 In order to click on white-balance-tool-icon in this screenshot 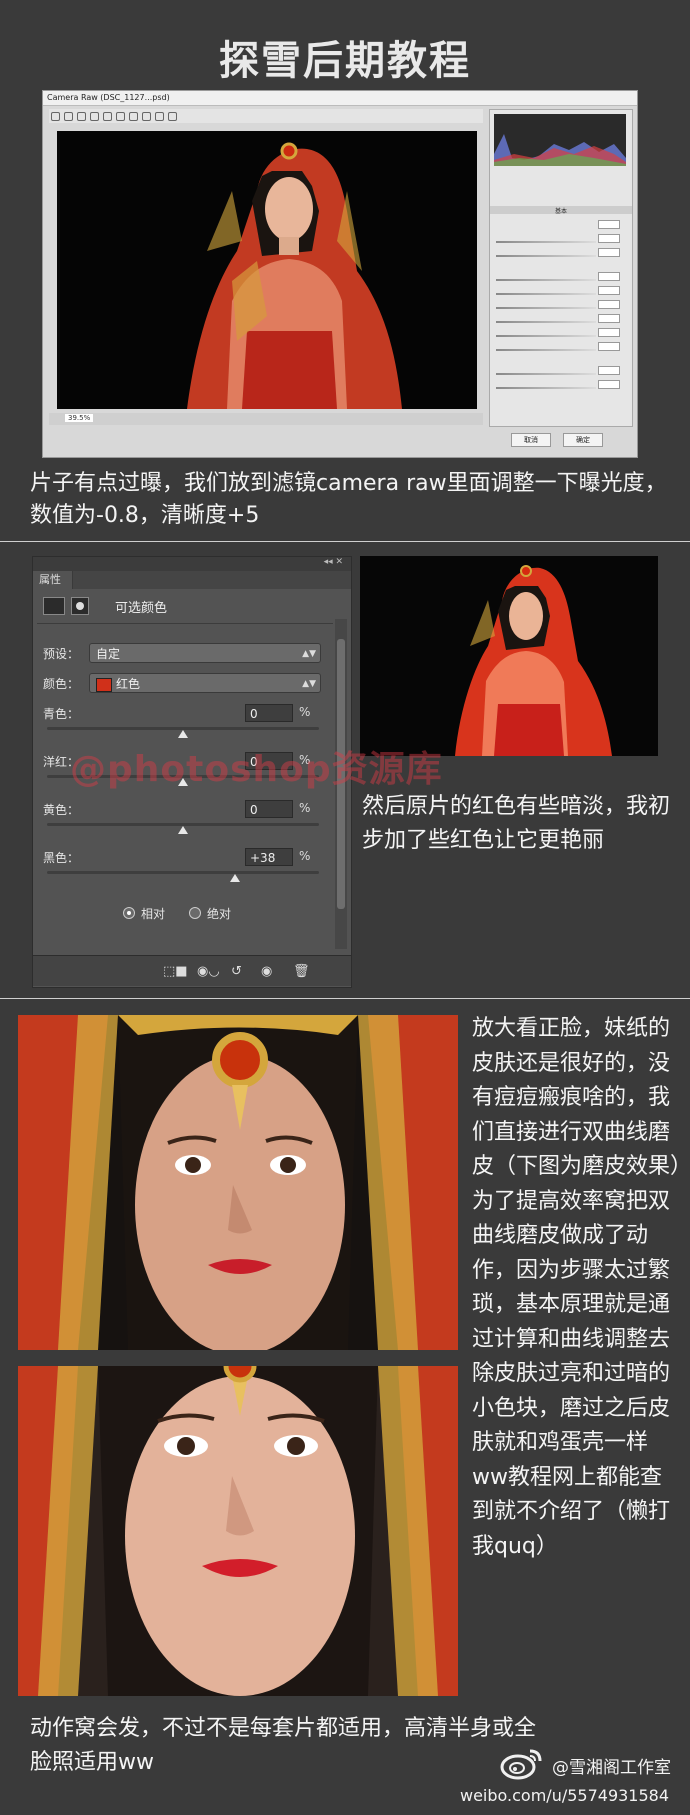, I will do `click(81, 116)`.